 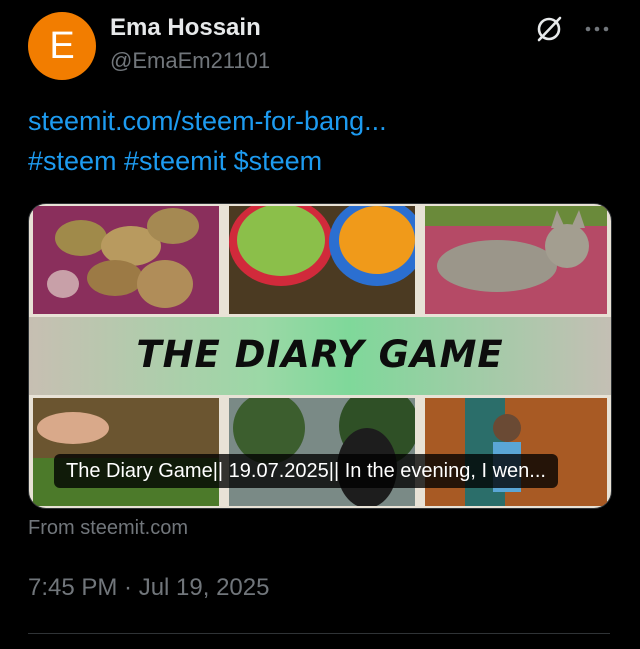 I want to click on author-name: Ema Hossain, so click(x=185, y=28).